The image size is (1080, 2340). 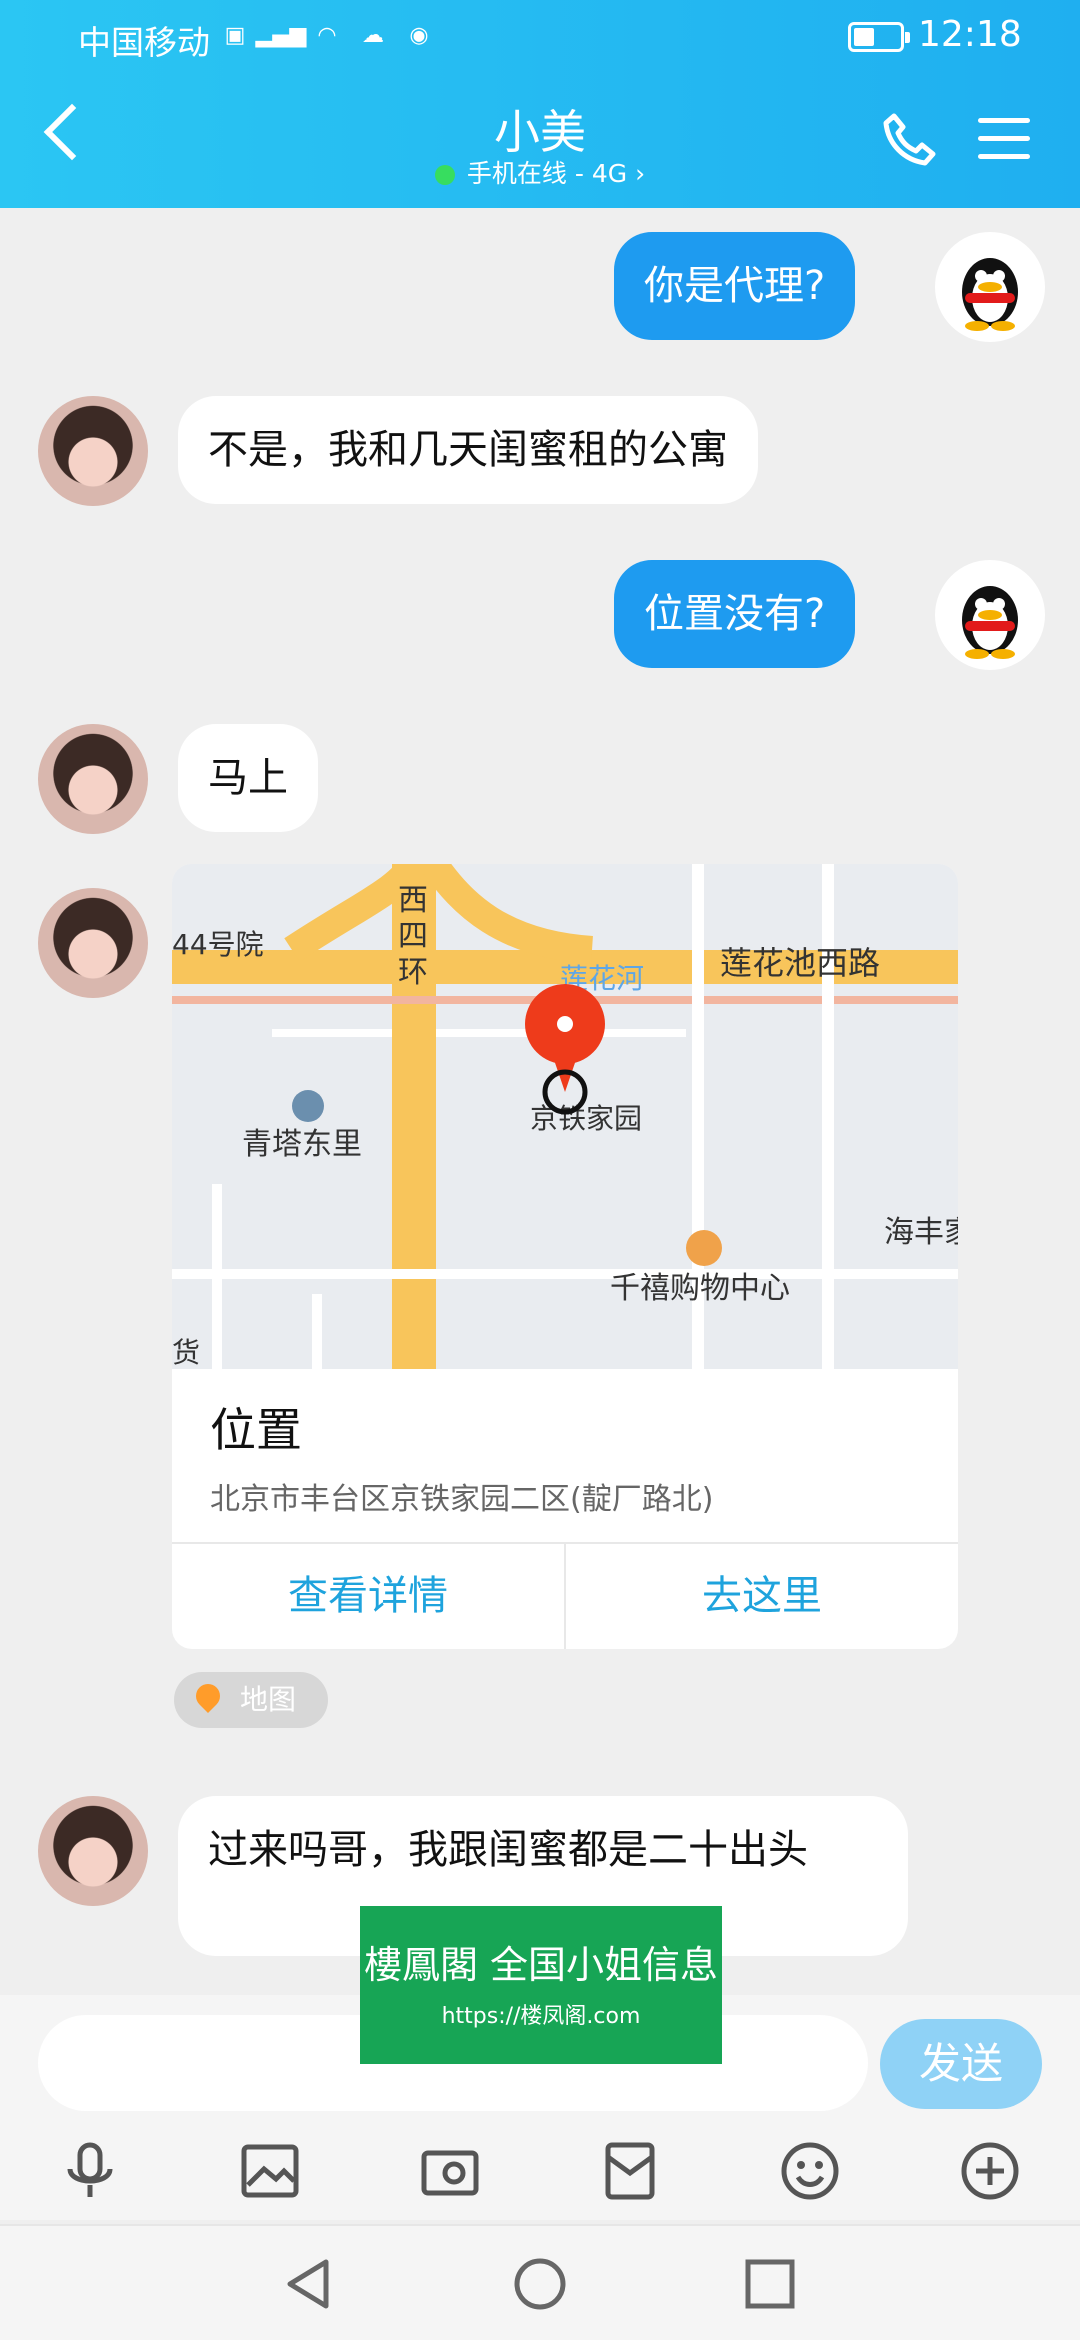 What do you see at coordinates (700, 1288) in the screenshot?
I see `map-label-place5: 千禧购物中心` at bounding box center [700, 1288].